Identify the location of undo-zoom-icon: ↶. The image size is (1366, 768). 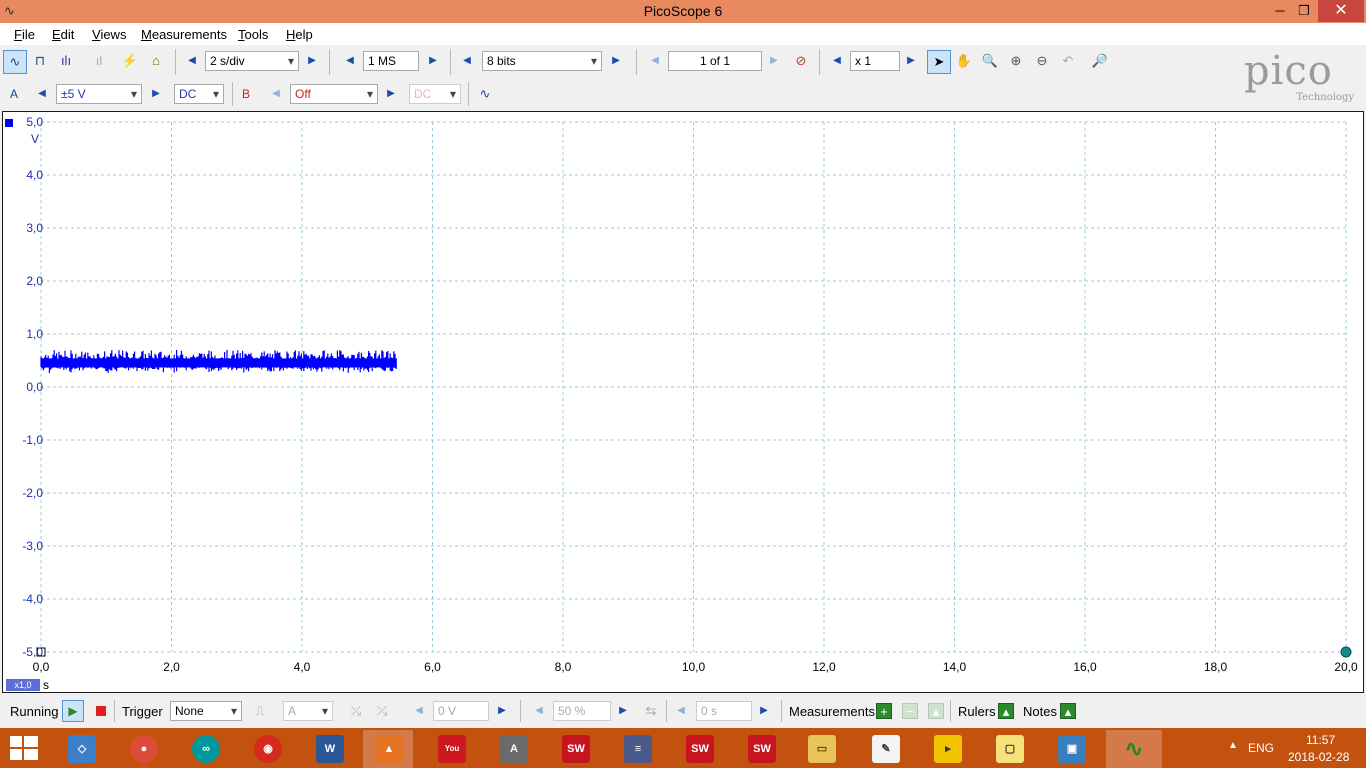
(1068, 61).